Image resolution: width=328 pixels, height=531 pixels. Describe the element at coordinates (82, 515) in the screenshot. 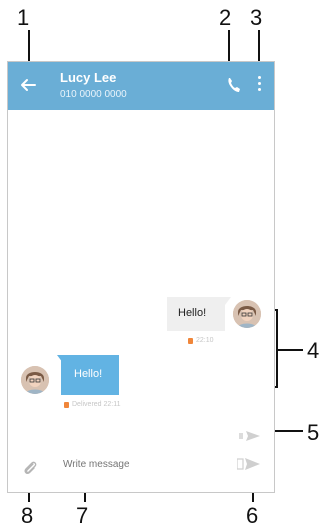

I see `callout-7: 7` at that location.